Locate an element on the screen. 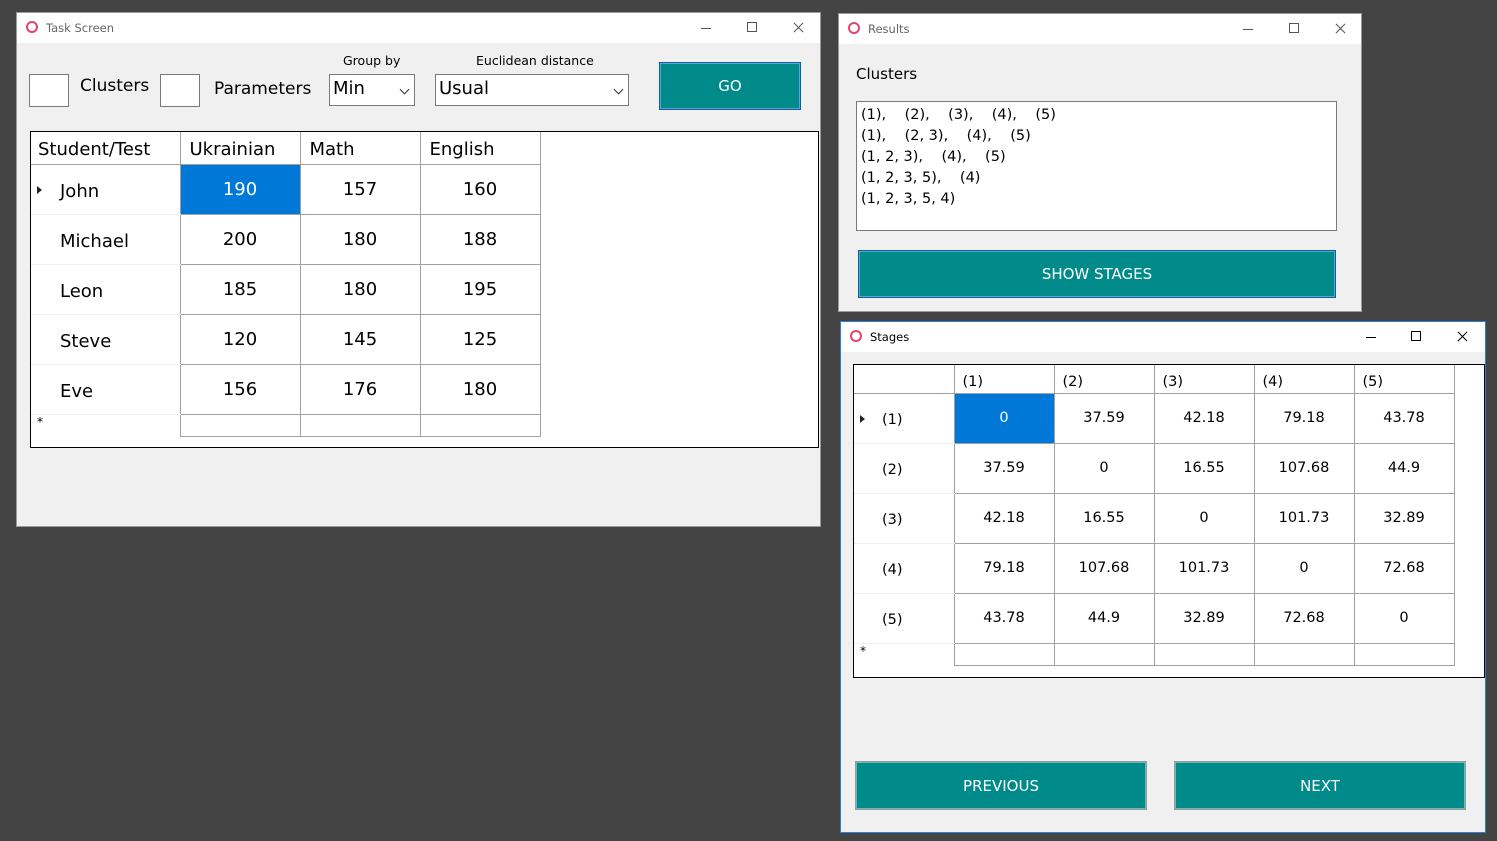 This screenshot has height=841, width=1497. clusters-input is located at coordinates (49, 90).